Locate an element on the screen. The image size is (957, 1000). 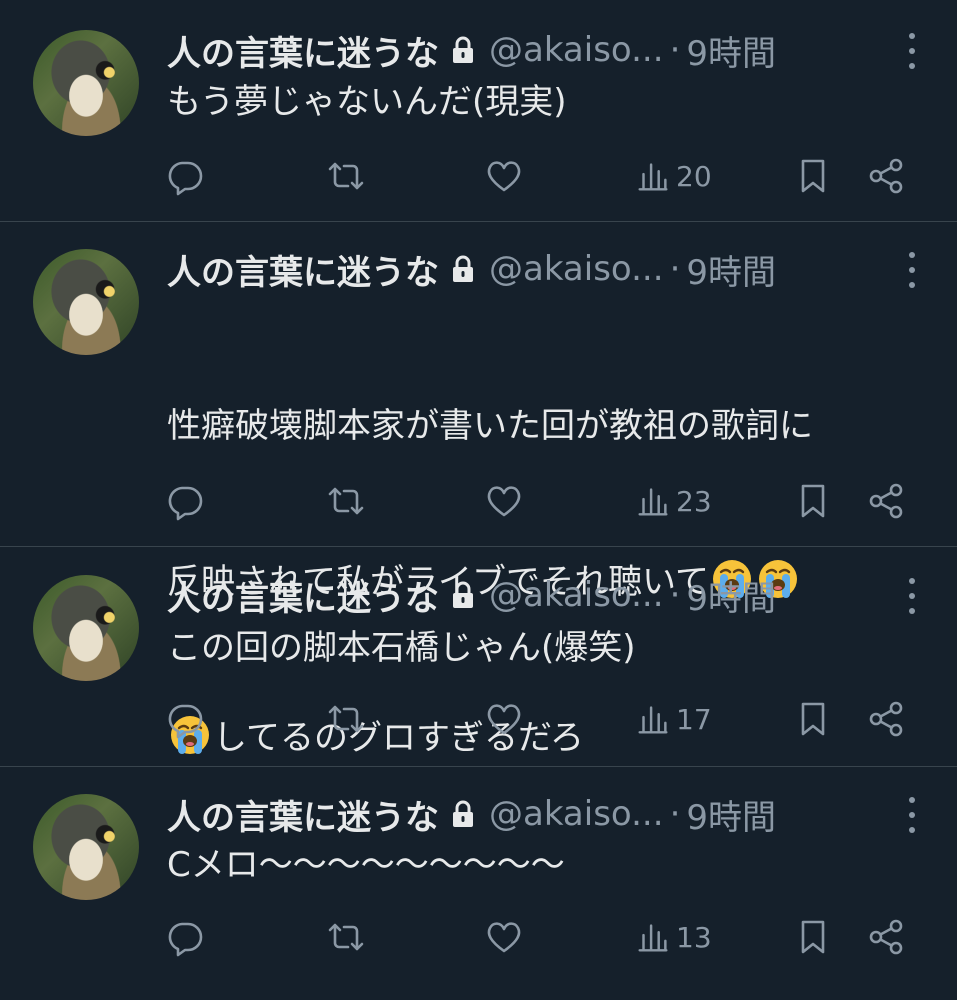
tweet-actions: 23 is located at coordinates (478, 501).